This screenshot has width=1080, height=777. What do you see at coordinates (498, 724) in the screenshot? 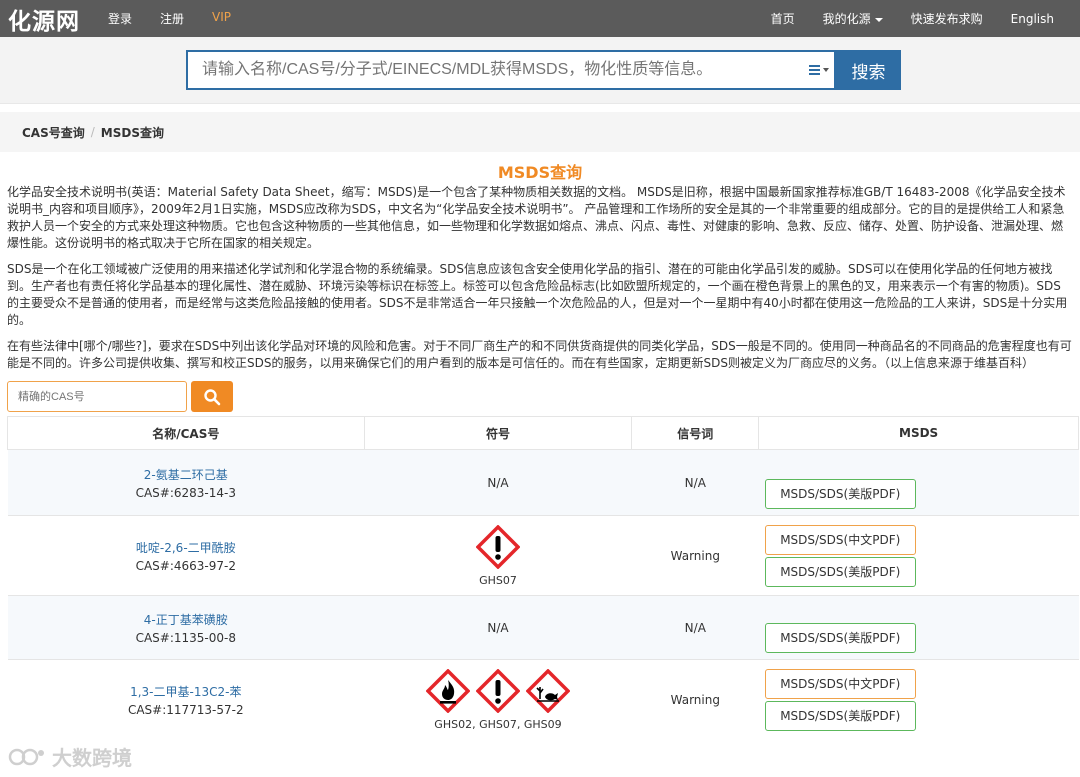
I see `ghs-codes: GHS02, GHS07, GHS09` at bounding box center [498, 724].